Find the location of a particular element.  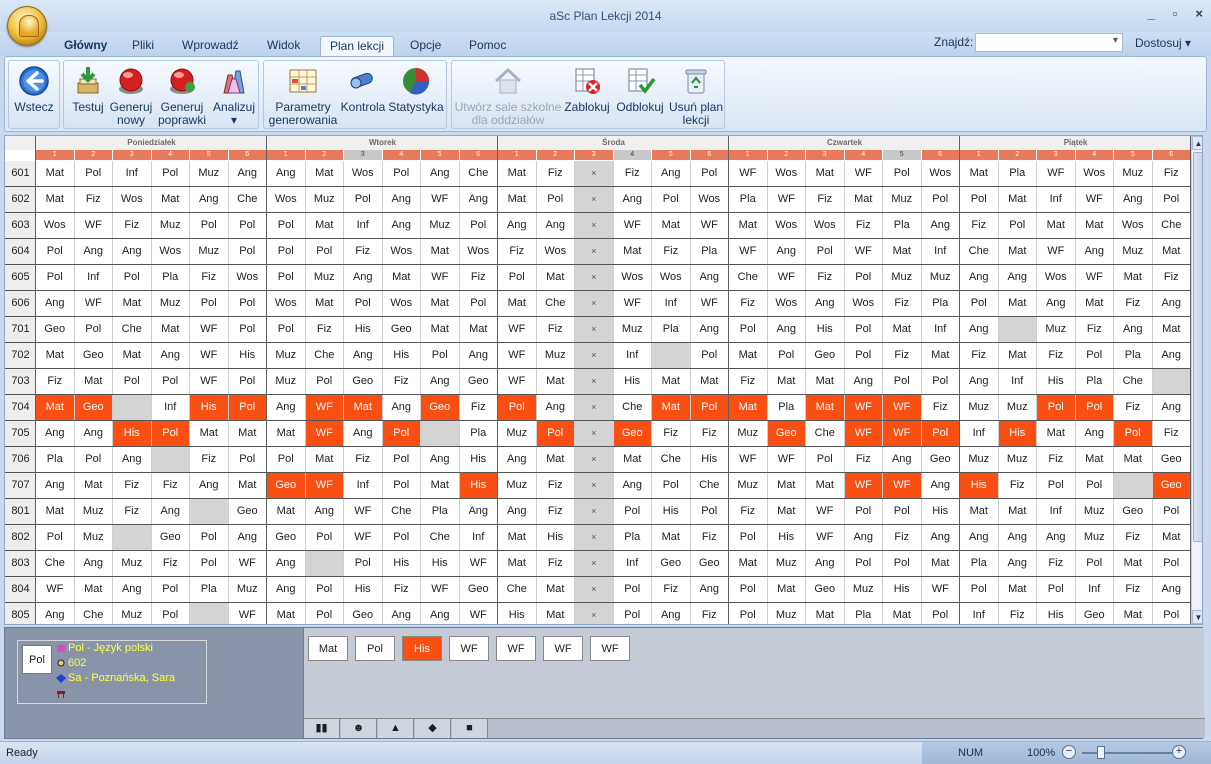

unplaced-lesson-card: WF is located at coordinates (563, 648).